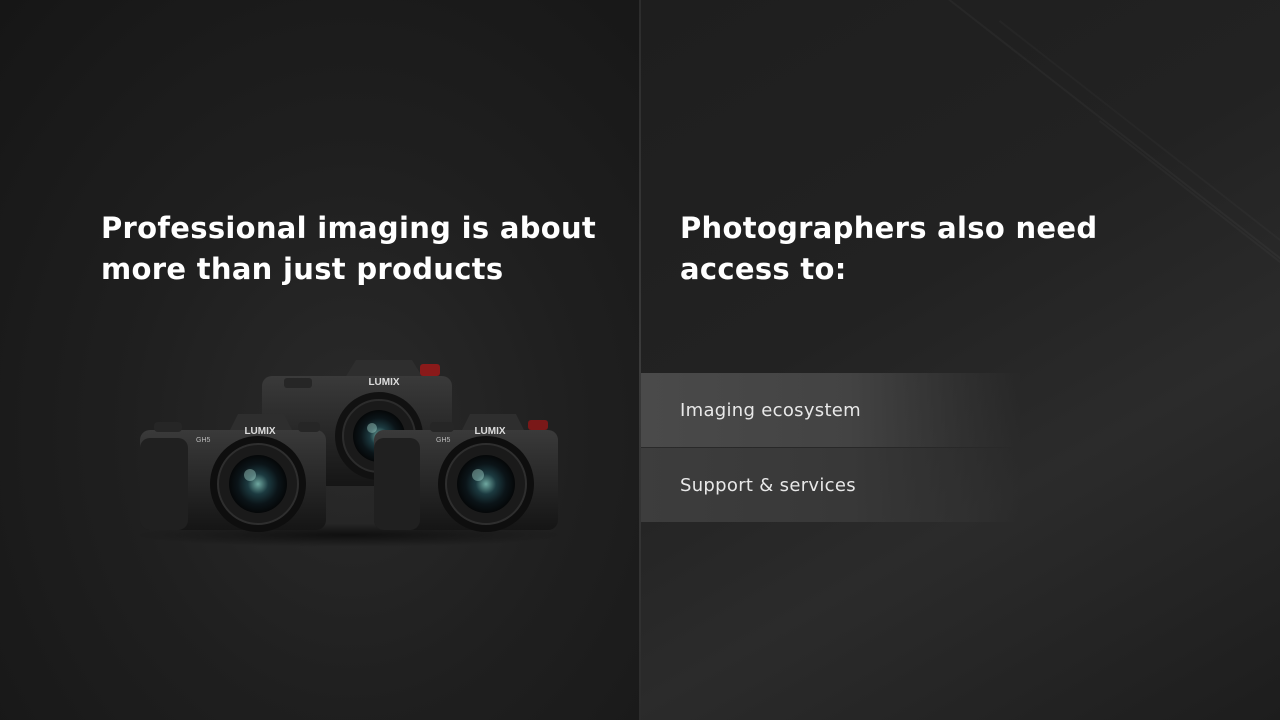 This screenshot has width=1280, height=720. I want to click on access-menu: Imaging ecosystem Support & services, so click(831, 447).